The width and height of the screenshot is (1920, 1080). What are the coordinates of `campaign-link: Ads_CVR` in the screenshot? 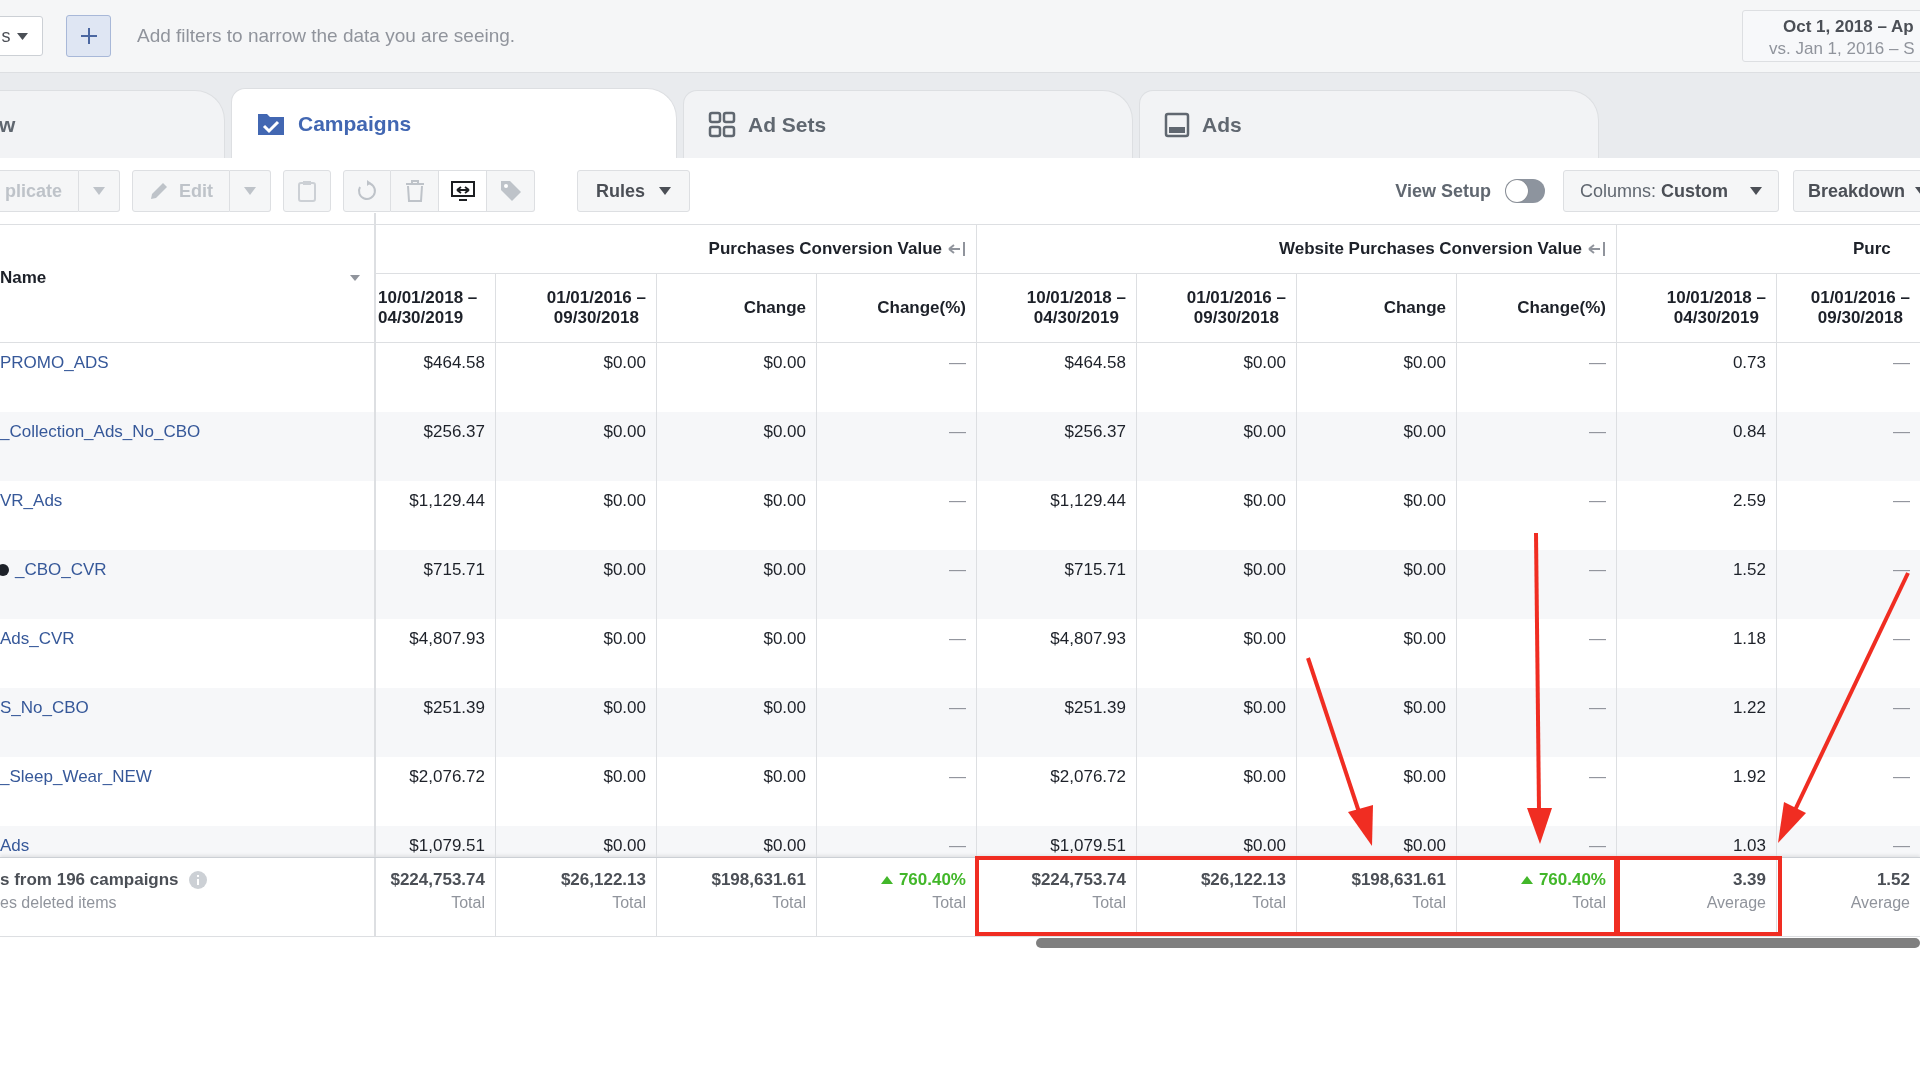 It's located at (37, 639).